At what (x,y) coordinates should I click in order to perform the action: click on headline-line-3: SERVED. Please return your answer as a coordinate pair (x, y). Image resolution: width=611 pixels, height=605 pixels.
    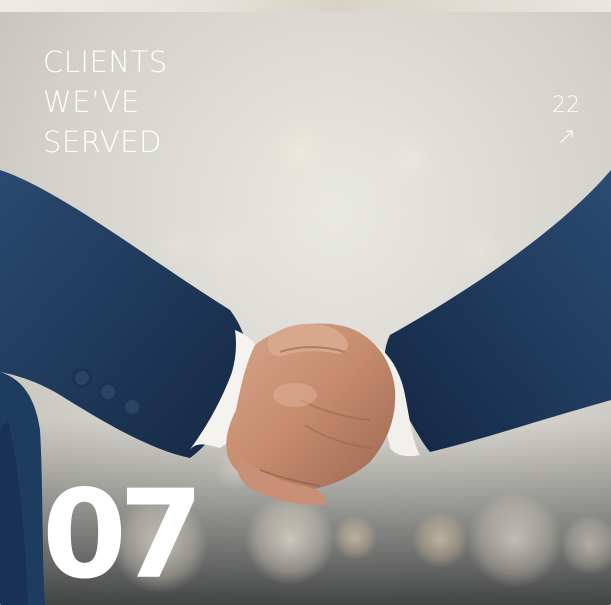
    Looking at the image, I should click on (102, 142).